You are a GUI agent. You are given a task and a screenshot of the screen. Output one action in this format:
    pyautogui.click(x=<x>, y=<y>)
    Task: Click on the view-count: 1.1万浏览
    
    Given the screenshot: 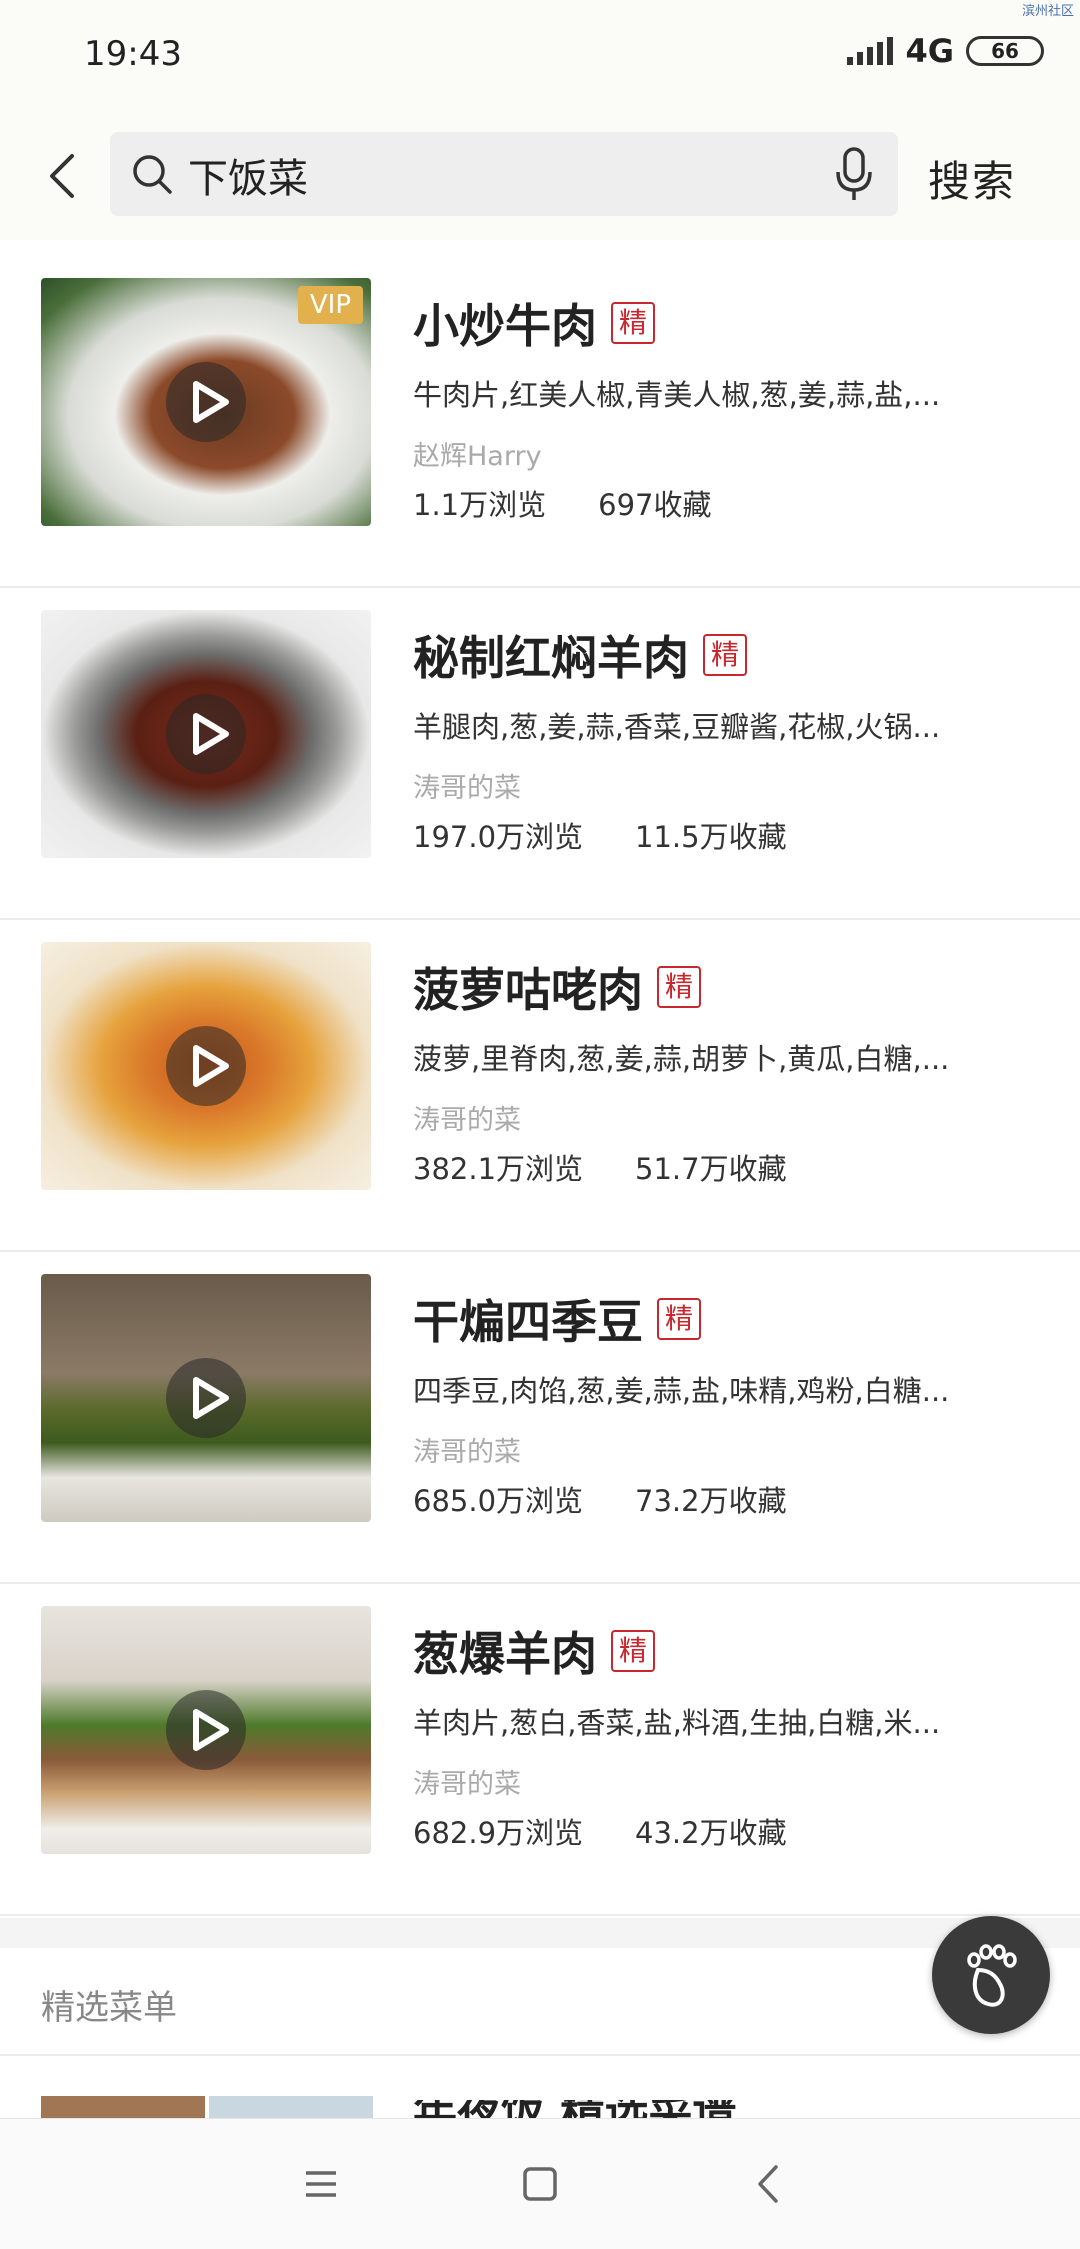 What is the action you would take?
    pyautogui.click(x=480, y=505)
    